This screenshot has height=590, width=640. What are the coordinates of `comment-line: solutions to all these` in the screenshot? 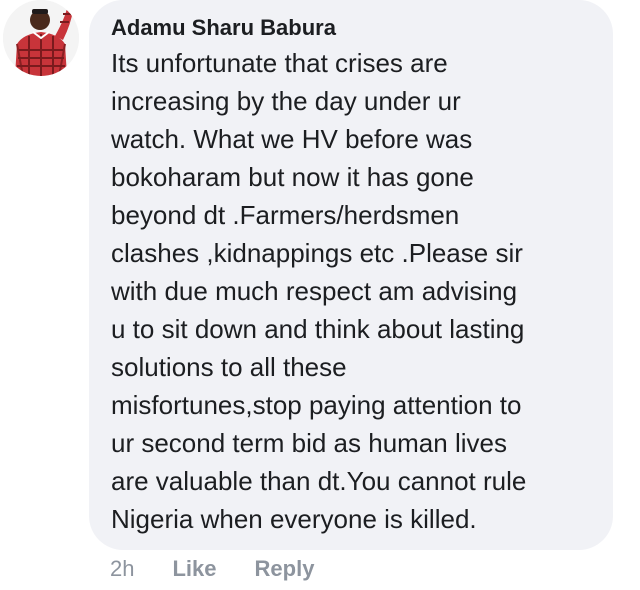 It's located at (229, 367).